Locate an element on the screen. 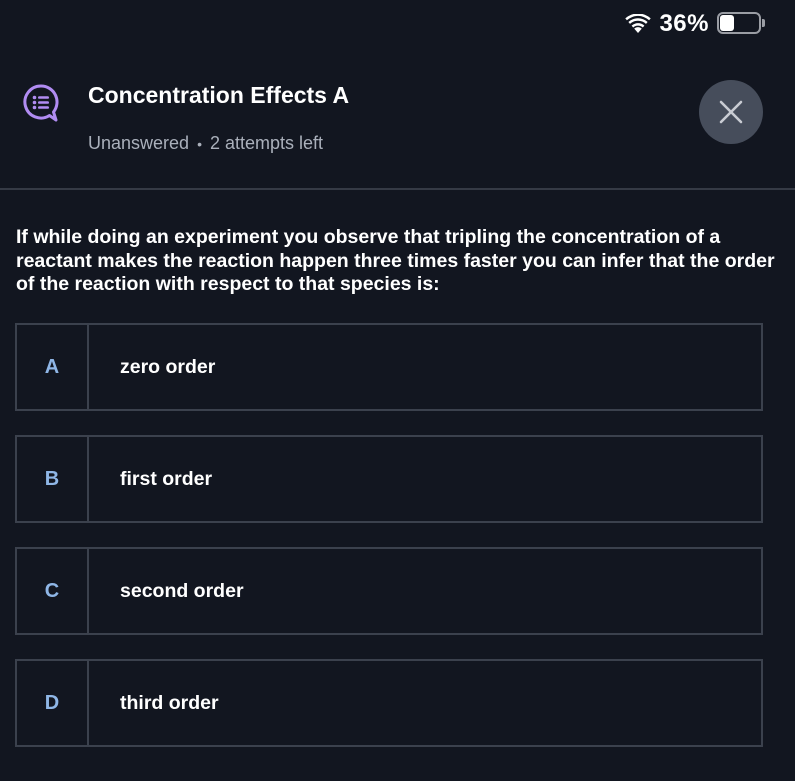 The image size is (795, 781). option-b: B first order is located at coordinates (389, 479).